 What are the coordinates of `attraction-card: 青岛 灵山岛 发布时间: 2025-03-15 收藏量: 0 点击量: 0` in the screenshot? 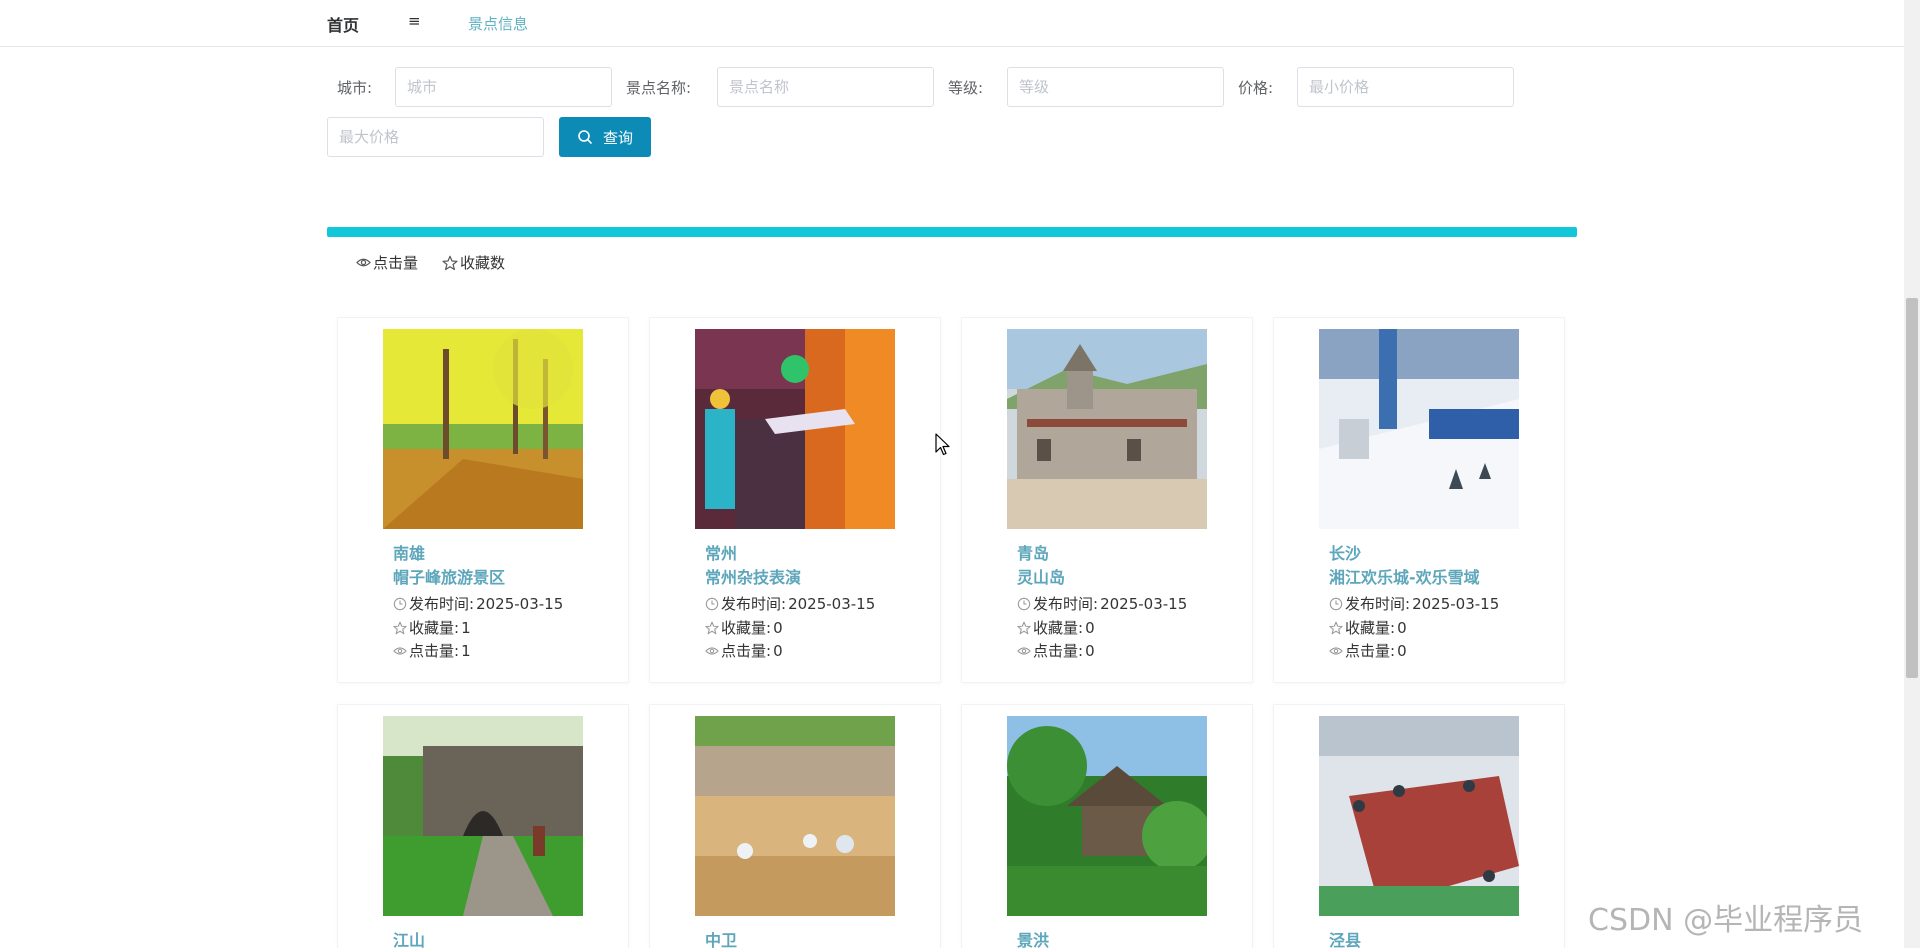 It's located at (1107, 500).